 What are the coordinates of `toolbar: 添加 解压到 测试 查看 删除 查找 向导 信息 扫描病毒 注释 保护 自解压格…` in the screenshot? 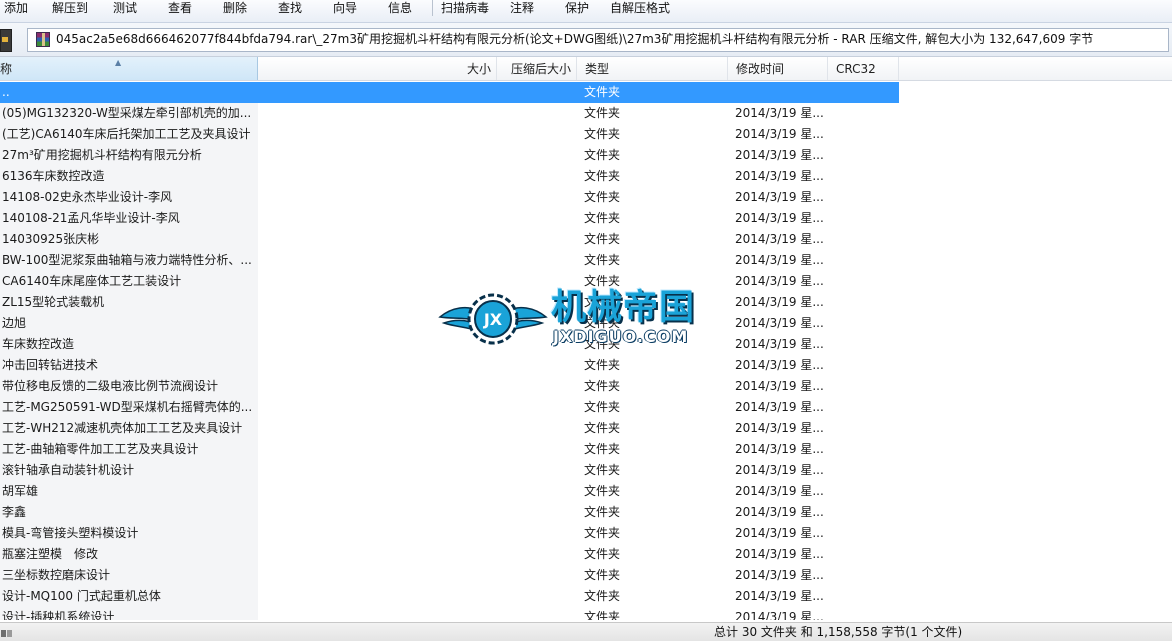 It's located at (586, 11).